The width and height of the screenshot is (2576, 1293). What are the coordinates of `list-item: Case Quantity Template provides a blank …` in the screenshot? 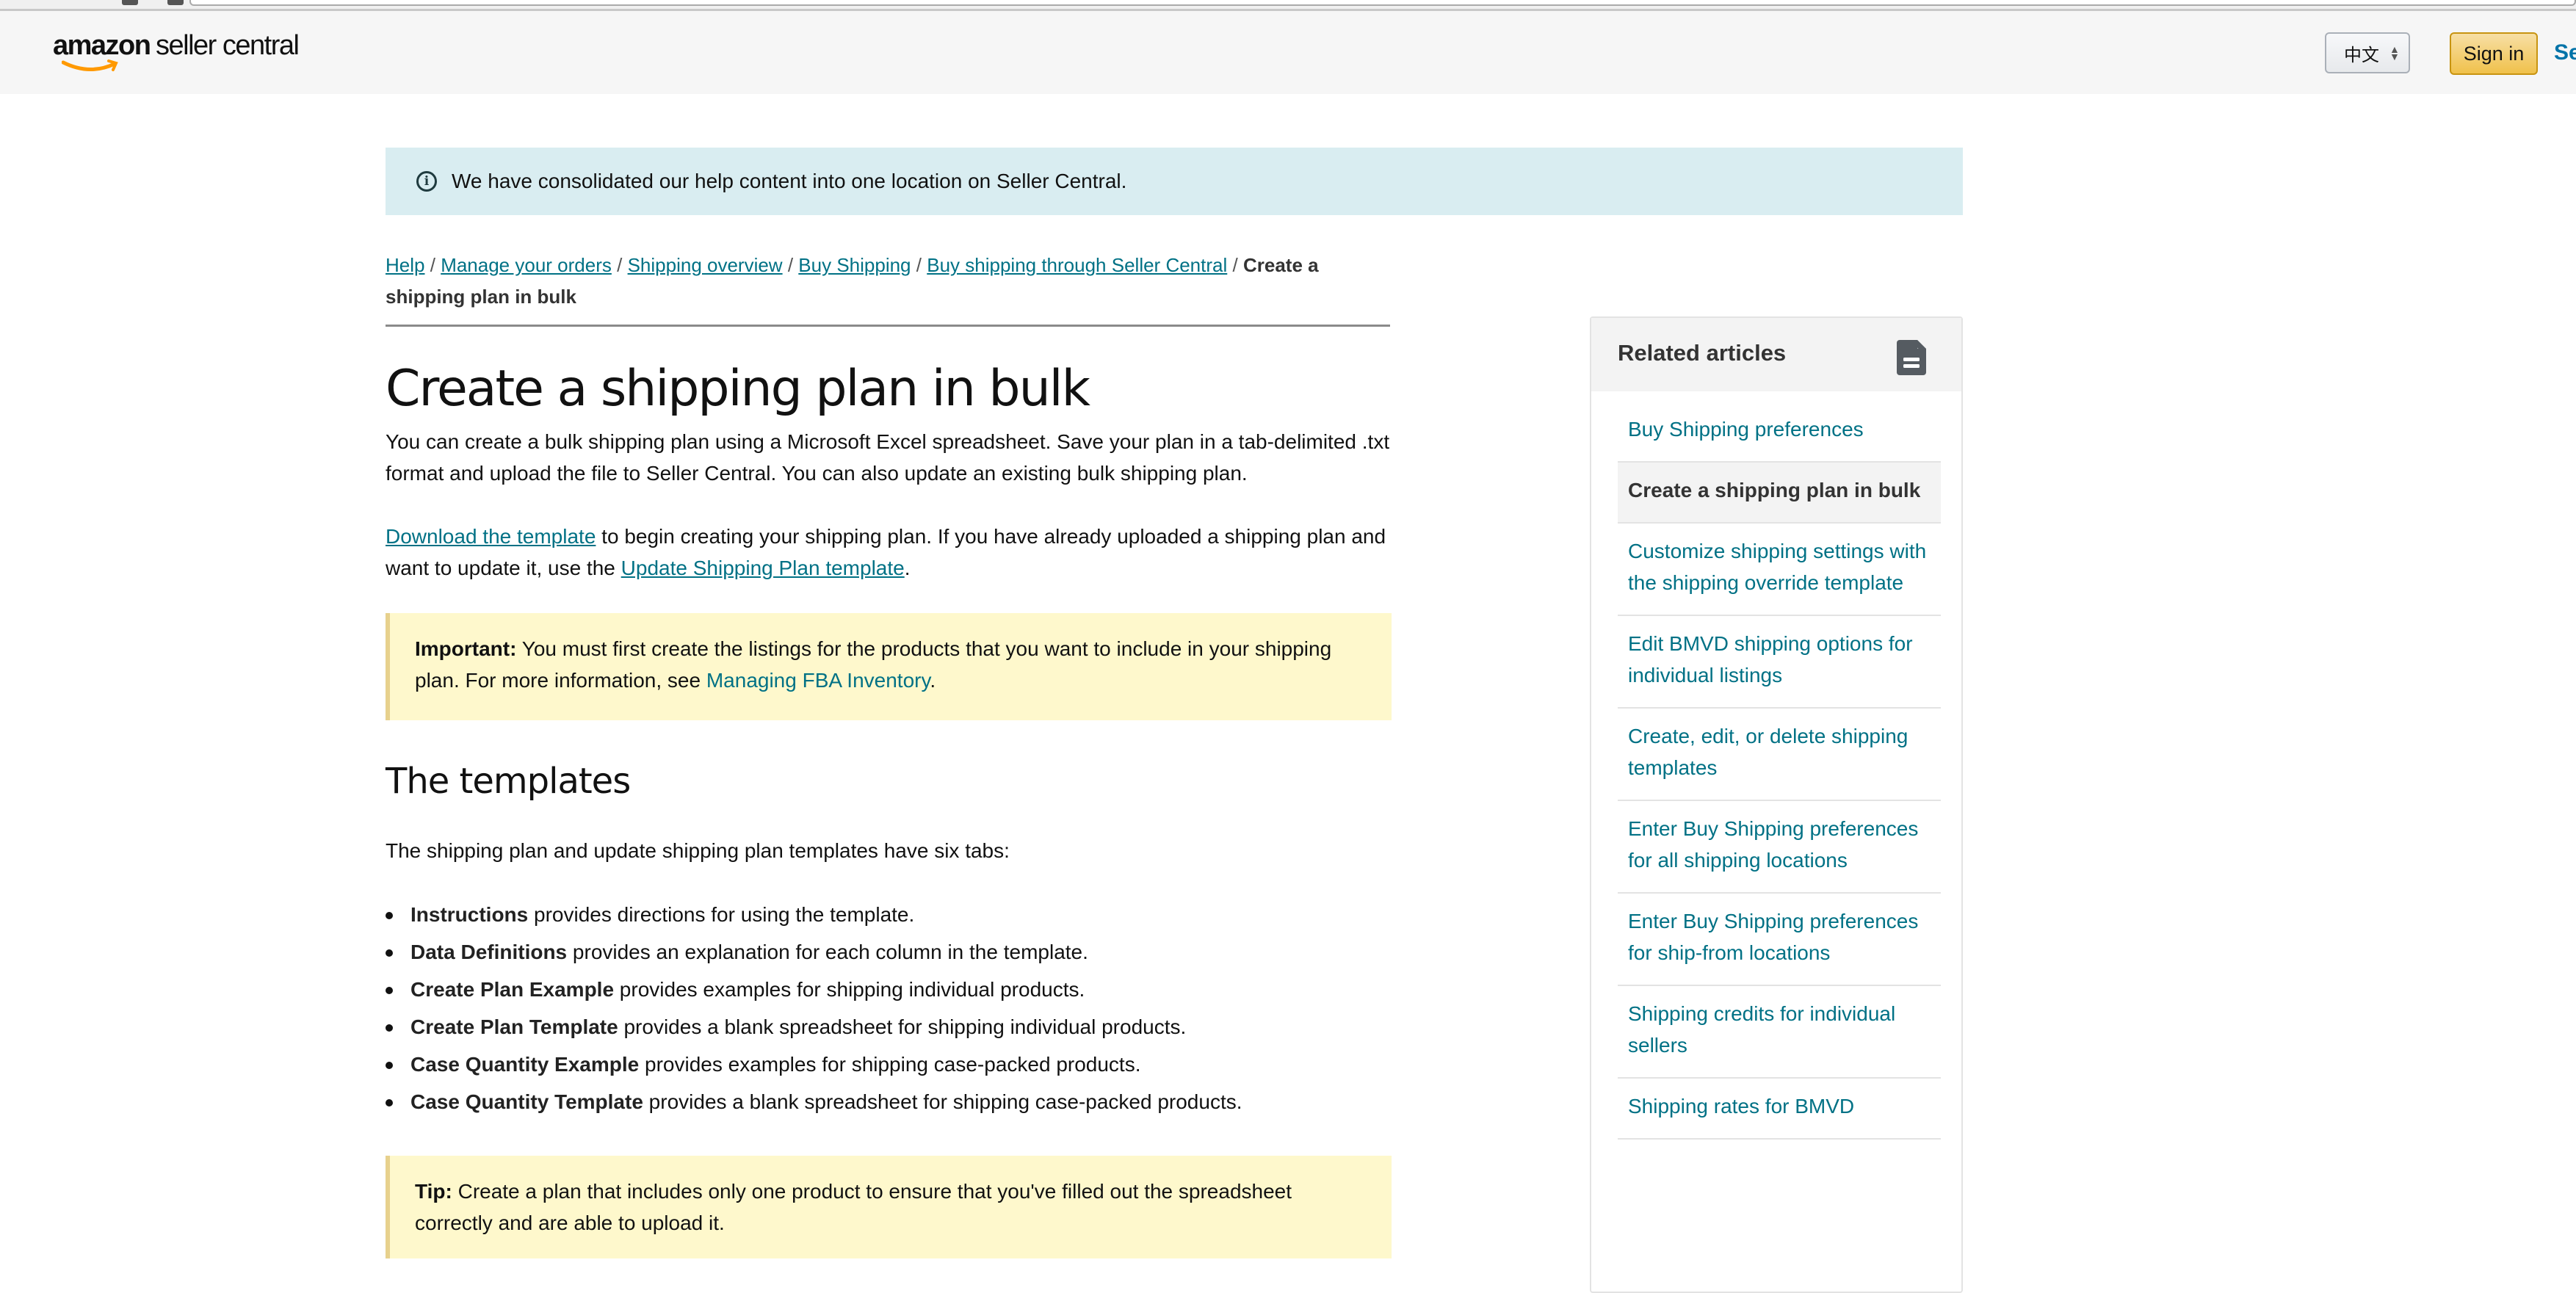 It's located at (889, 1101).